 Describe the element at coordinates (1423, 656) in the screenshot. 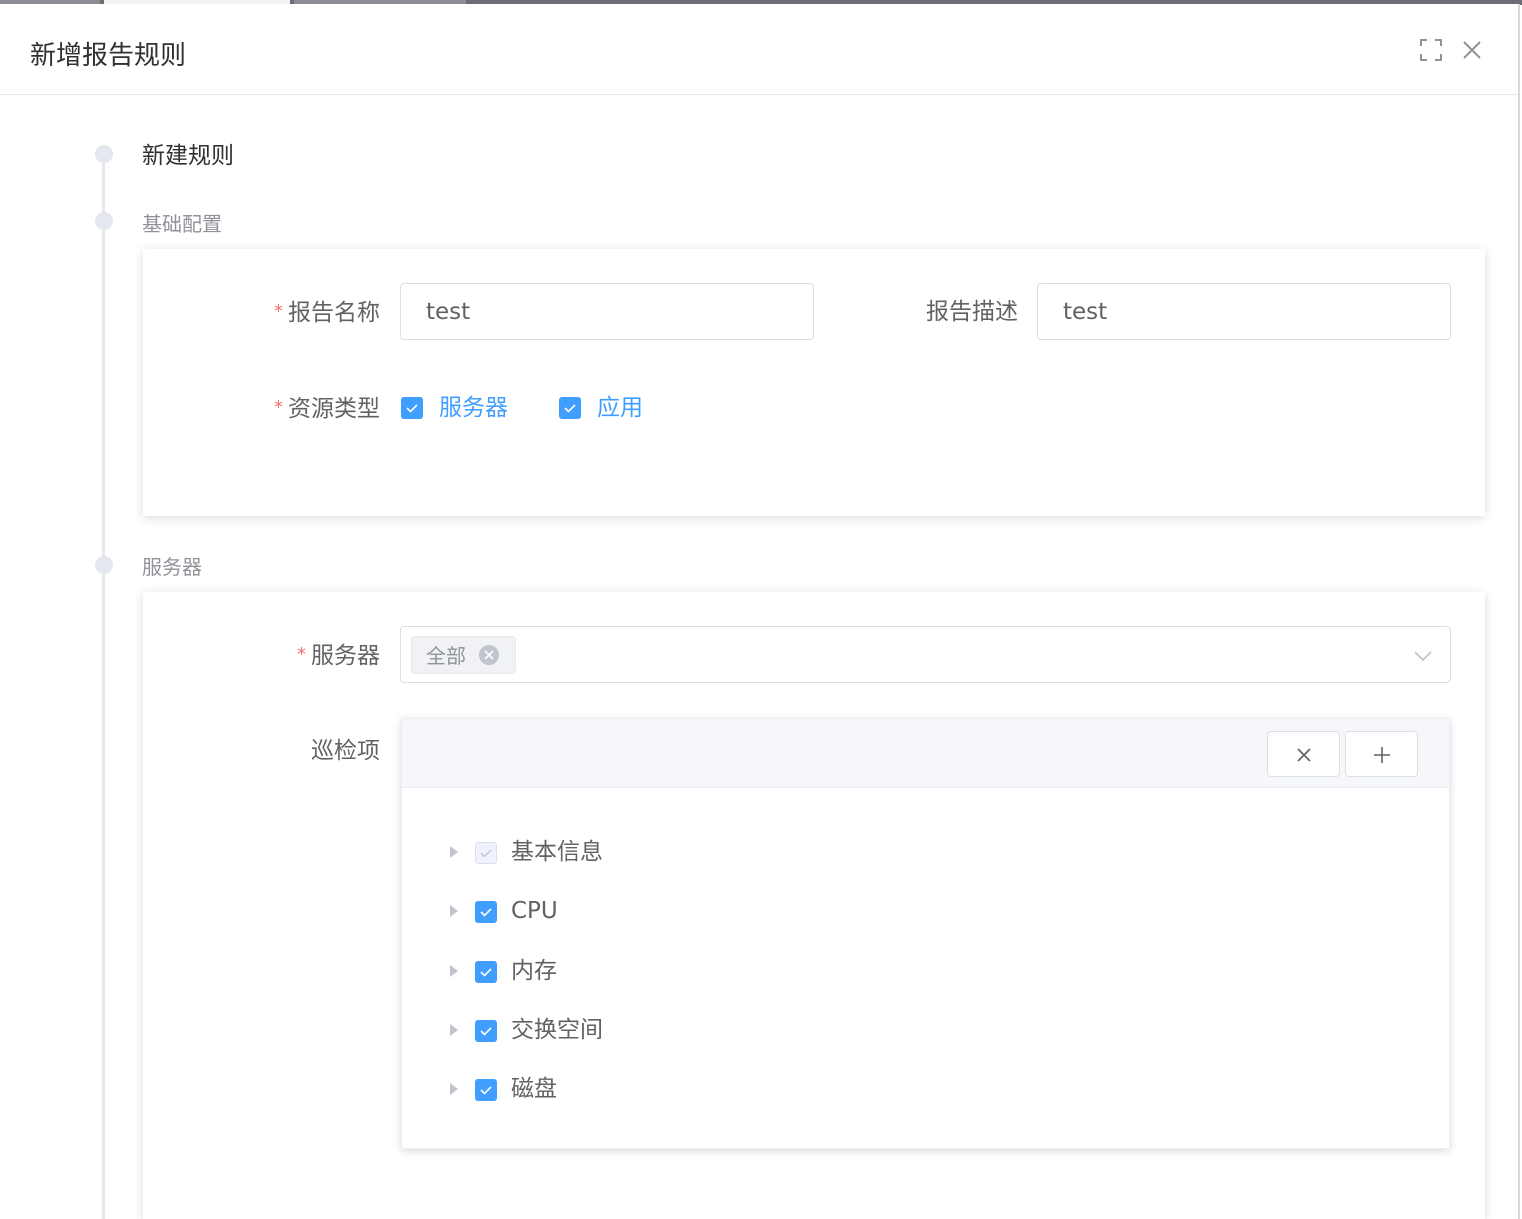

I see `chevron-down-icon` at that location.